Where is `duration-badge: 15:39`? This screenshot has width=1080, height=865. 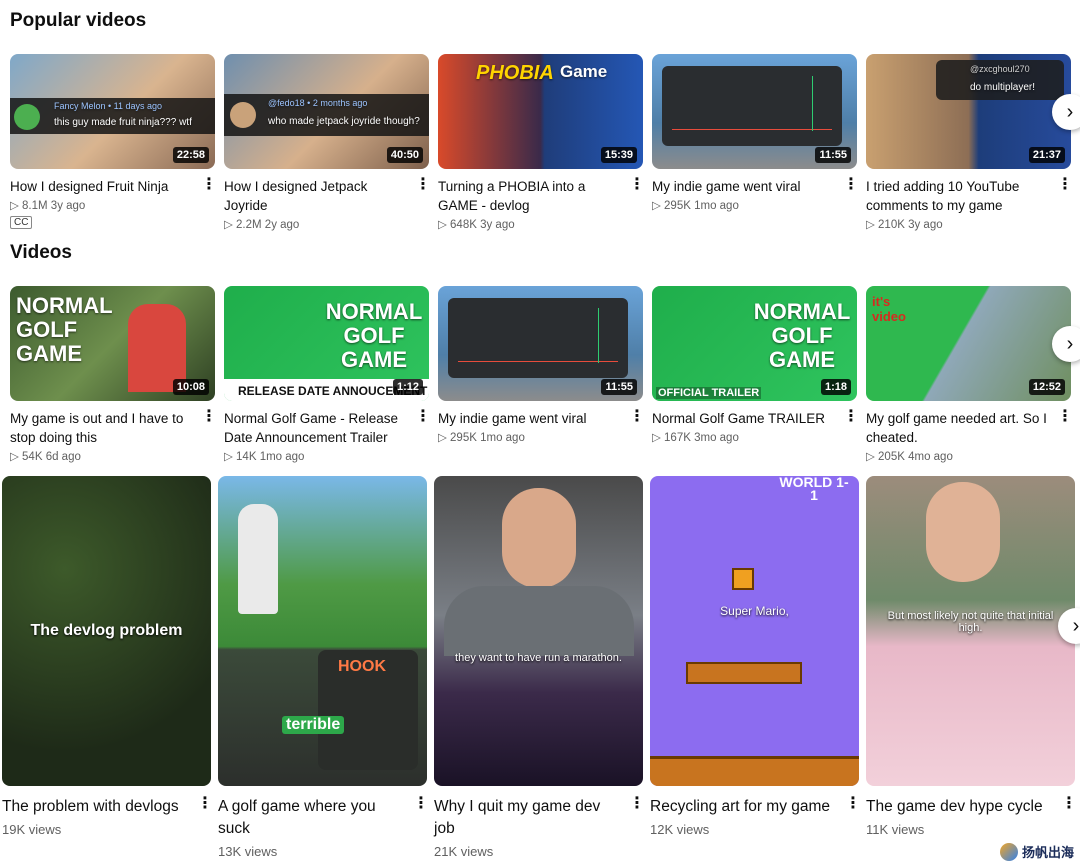 duration-badge: 15:39 is located at coordinates (618, 155).